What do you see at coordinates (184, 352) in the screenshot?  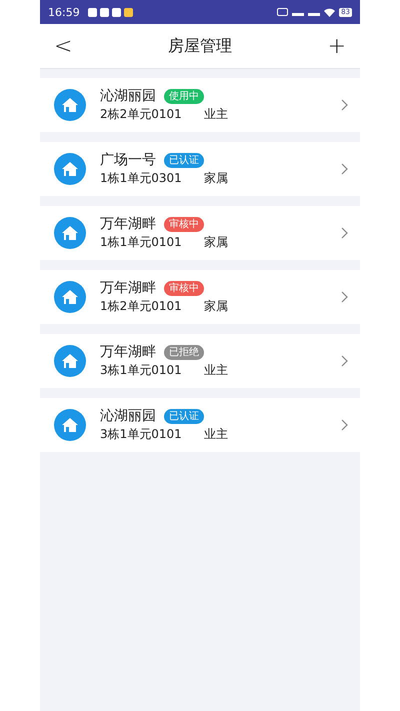 I see `status-badge: 已拒绝` at bounding box center [184, 352].